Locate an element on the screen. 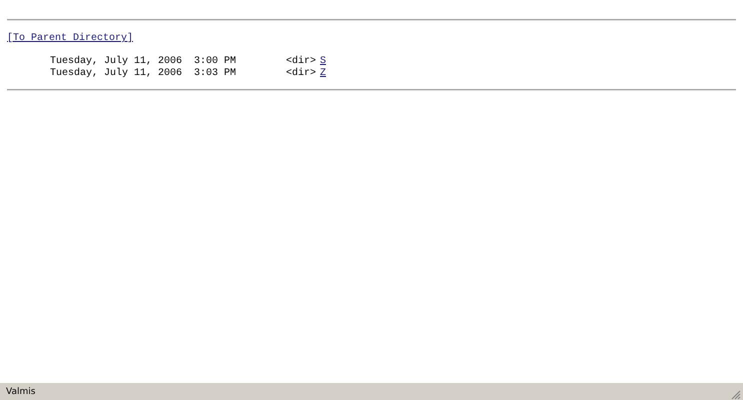 Image resolution: width=743 pixels, height=400 pixels. date-text: Tuesday, July 11, 2006 3:00 PM is located at coordinates (144, 62).